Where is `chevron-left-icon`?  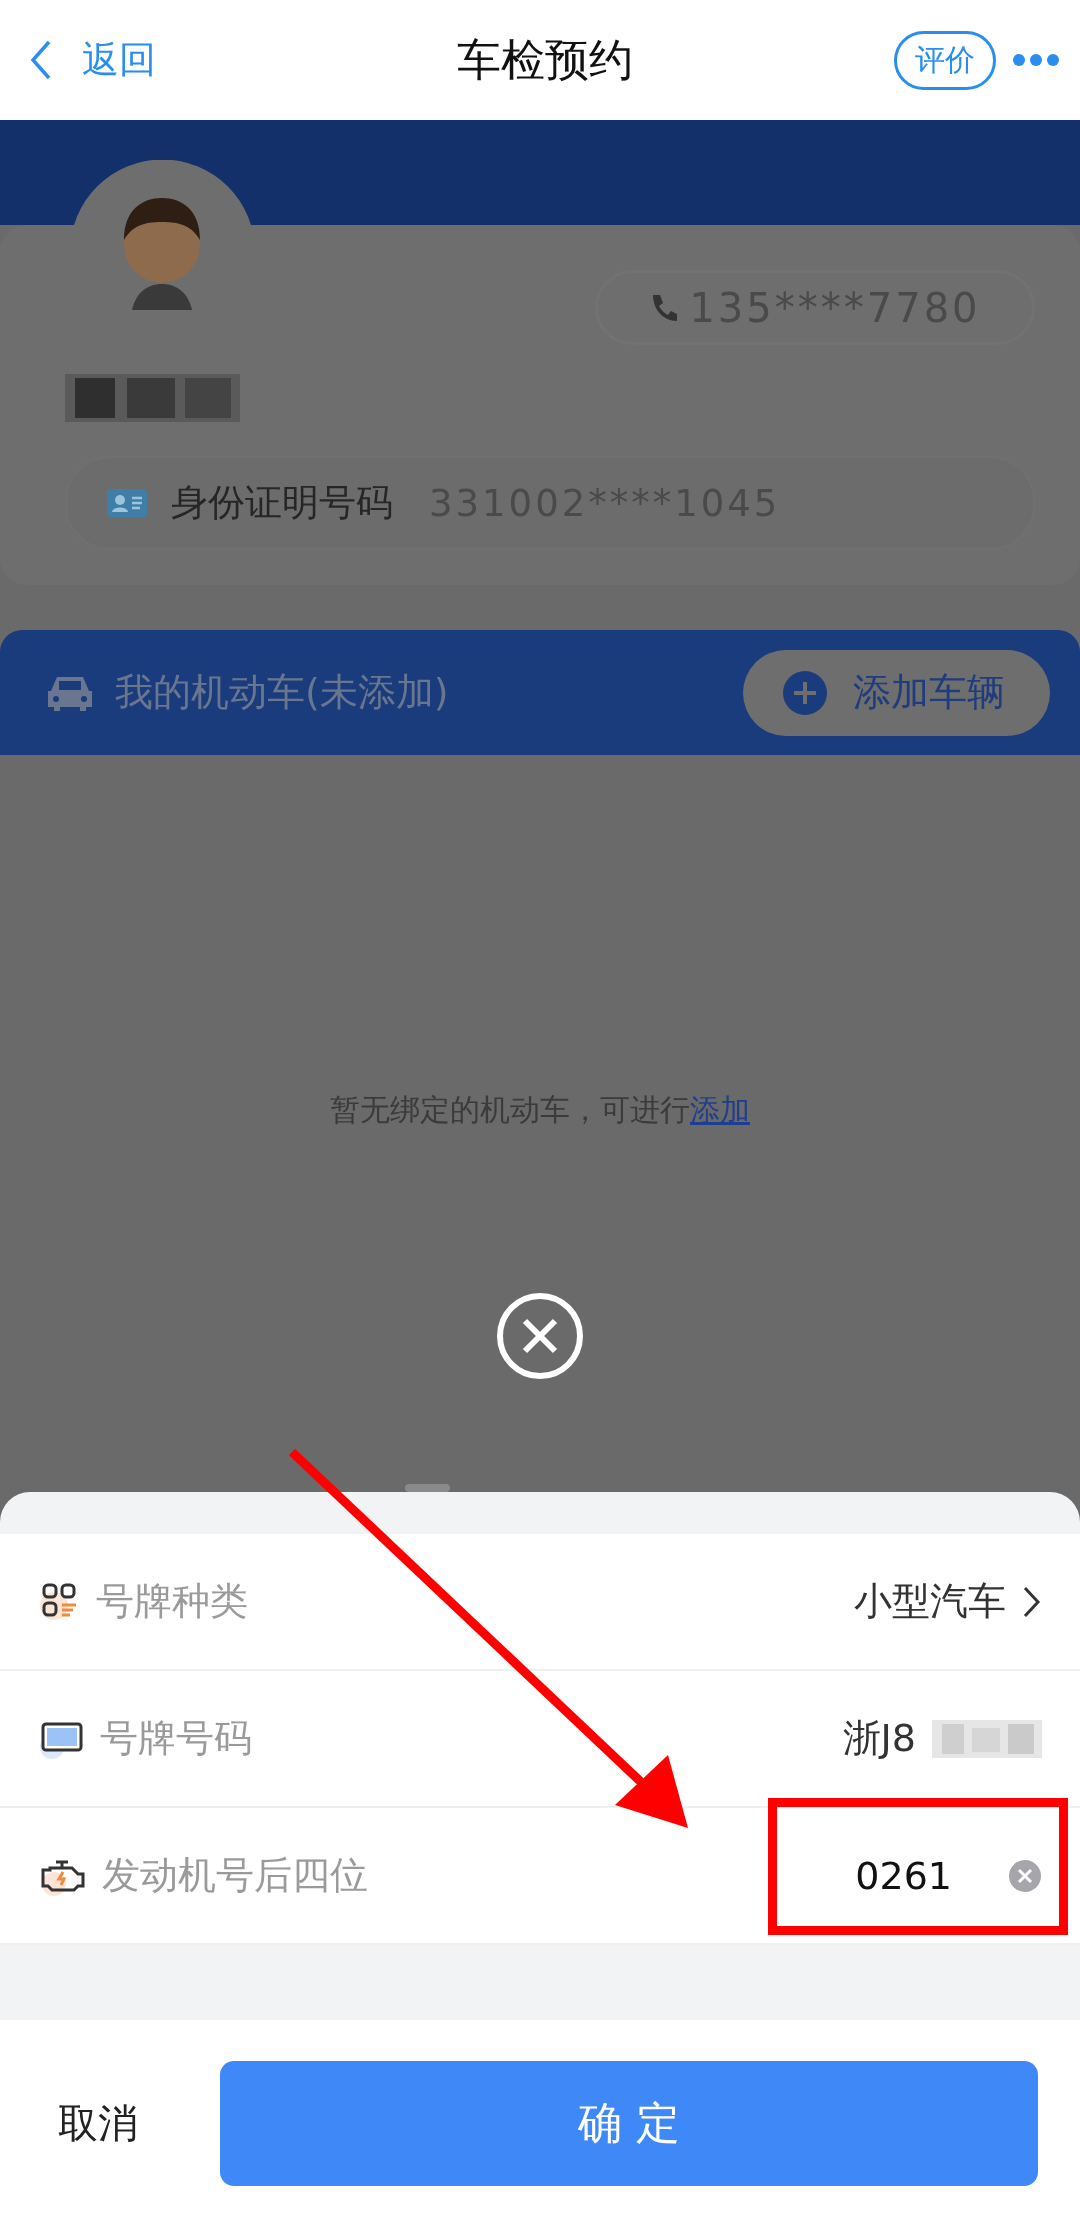
chevron-left-icon is located at coordinates (41, 60).